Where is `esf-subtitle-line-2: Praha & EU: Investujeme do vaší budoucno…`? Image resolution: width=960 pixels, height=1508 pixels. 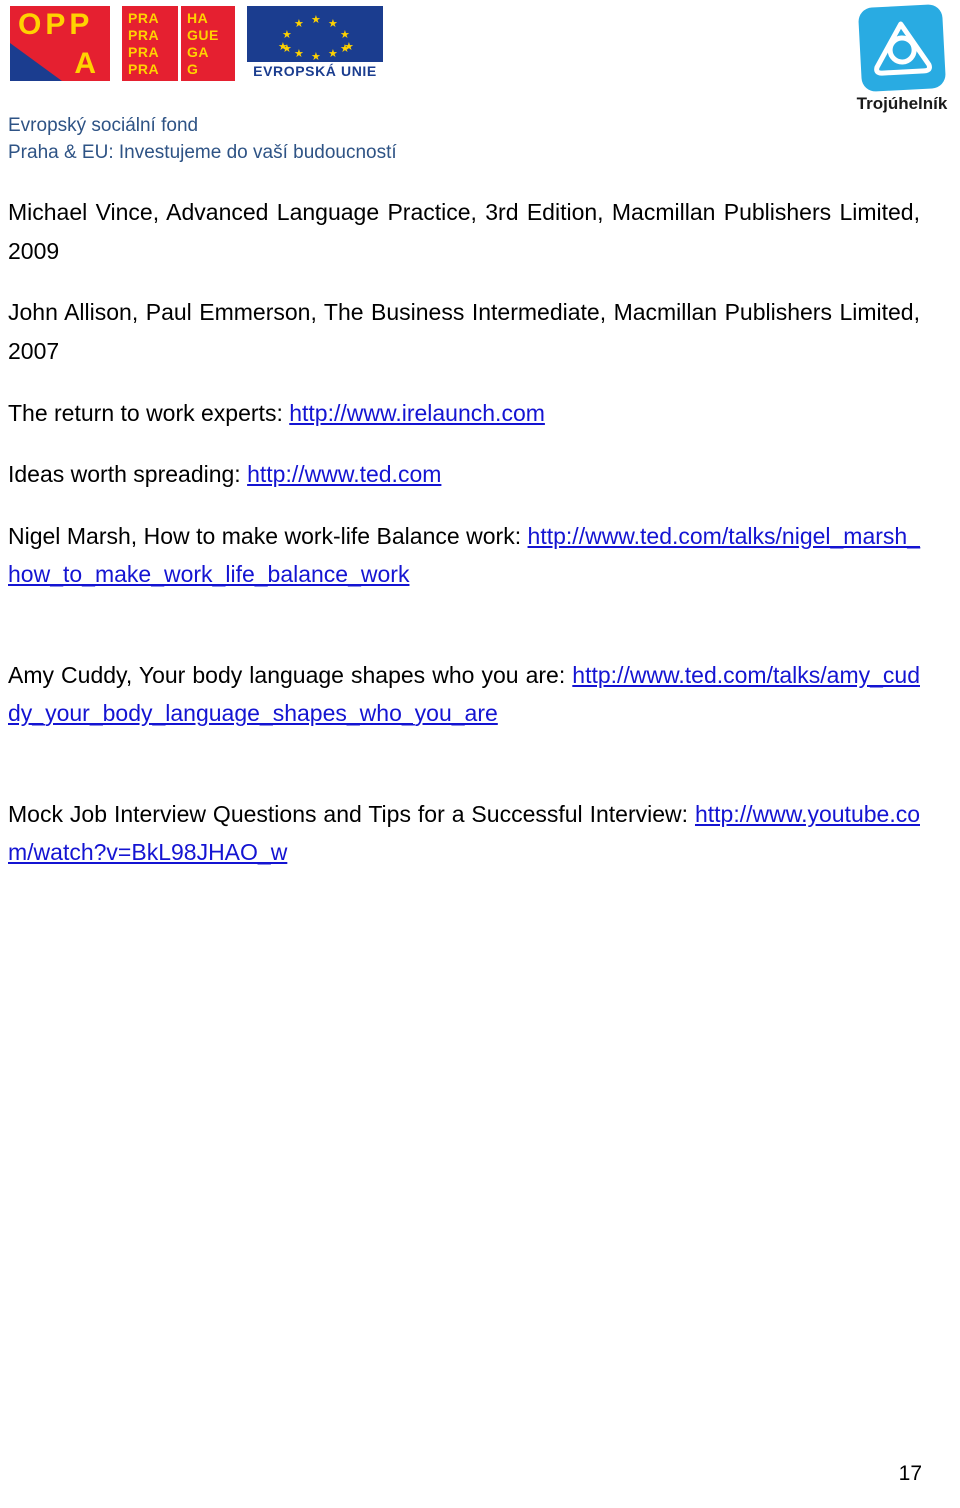
esf-subtitle-line-2: Praha & EU: Investujeme do vaší budoucno… is located at coordinates (202, 152).